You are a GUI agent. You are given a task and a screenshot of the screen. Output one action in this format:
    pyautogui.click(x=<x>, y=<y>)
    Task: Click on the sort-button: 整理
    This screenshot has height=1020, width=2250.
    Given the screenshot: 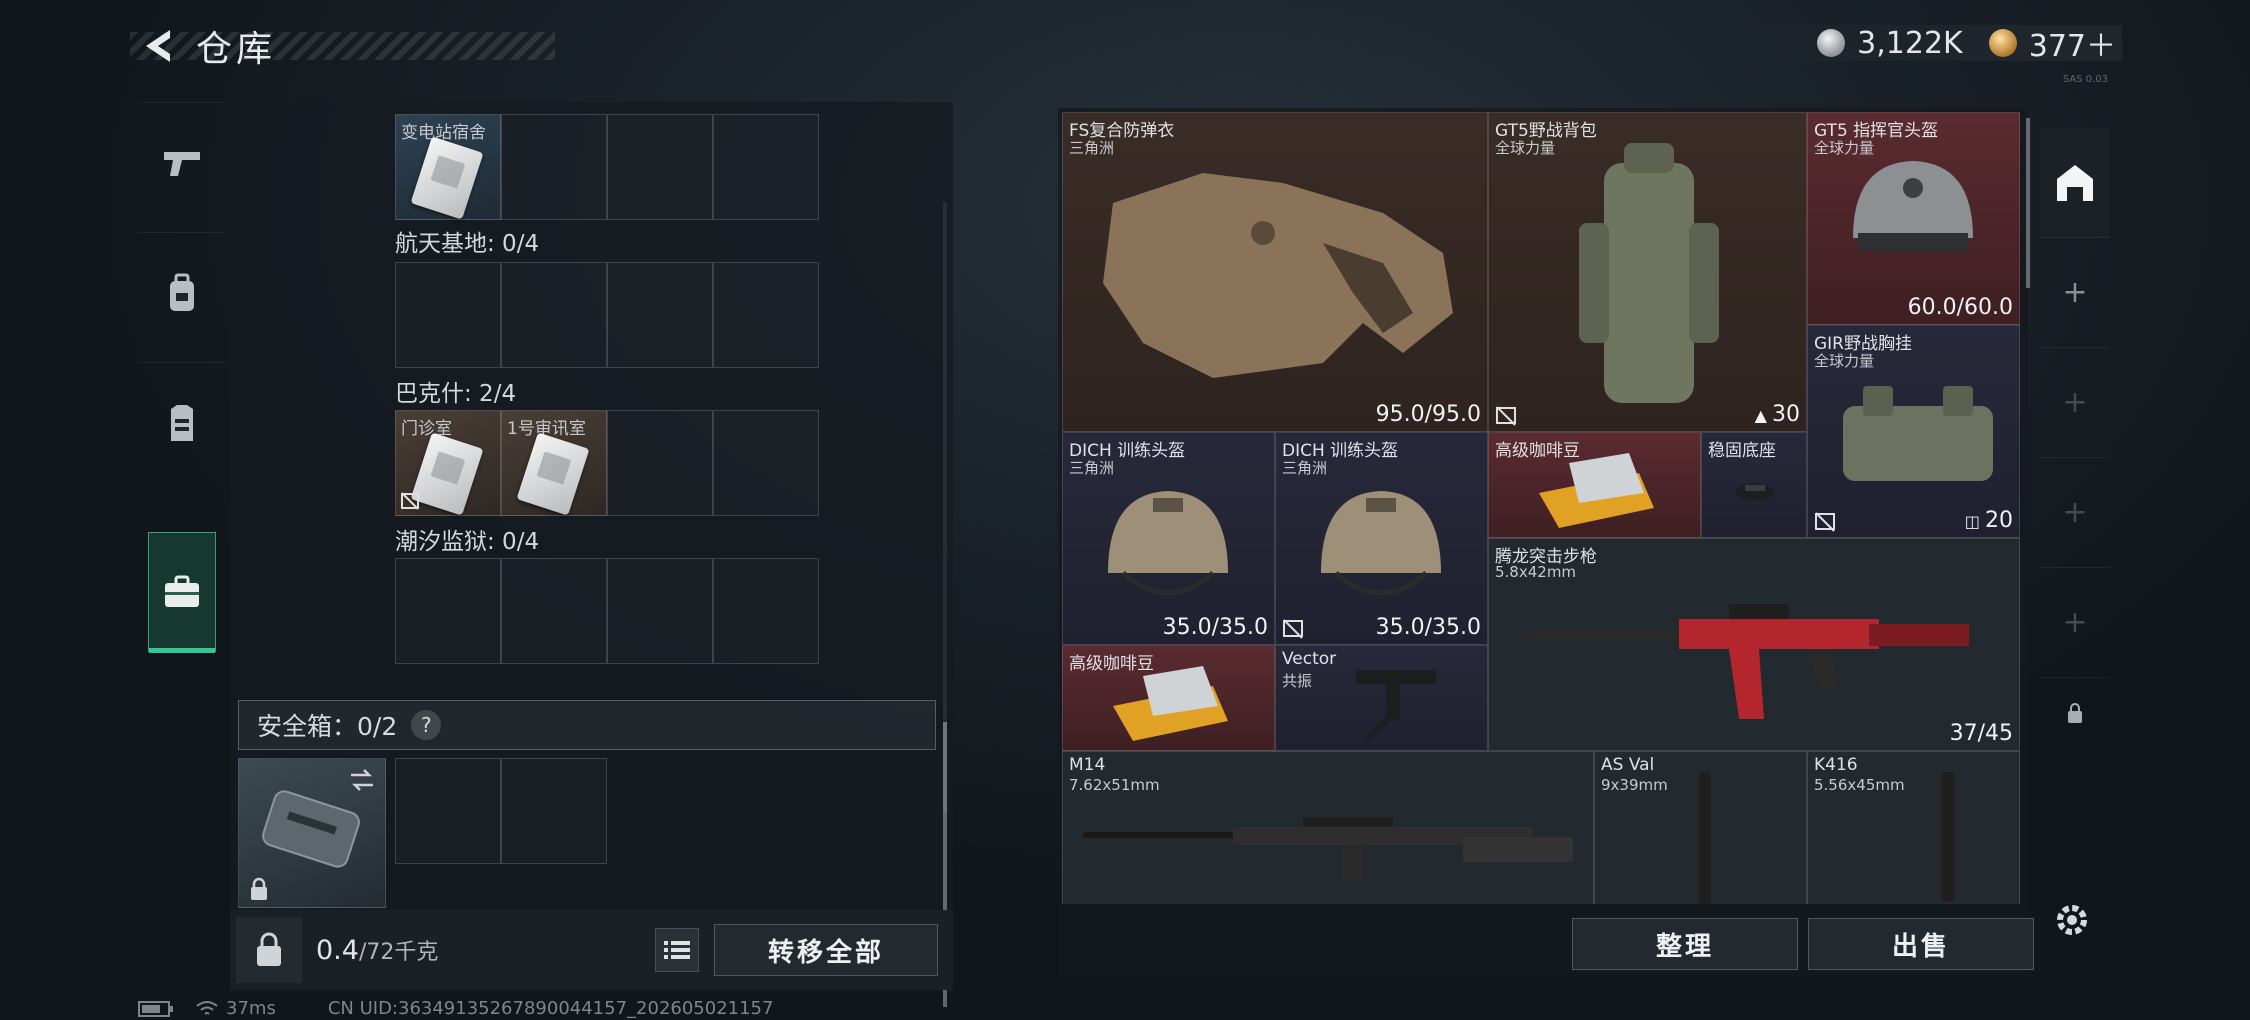 What is the action you would take?
    pyautogui.click(x=1685, y=944)
    